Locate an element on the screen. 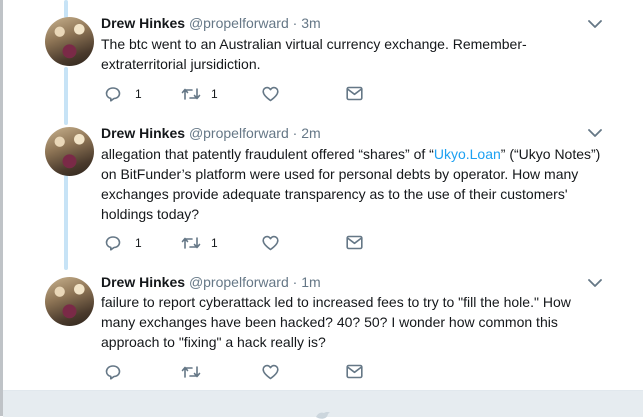 This screenshot has height=419, width=643. tweet-timestamp: 2m is located at coordinates (310, 133).